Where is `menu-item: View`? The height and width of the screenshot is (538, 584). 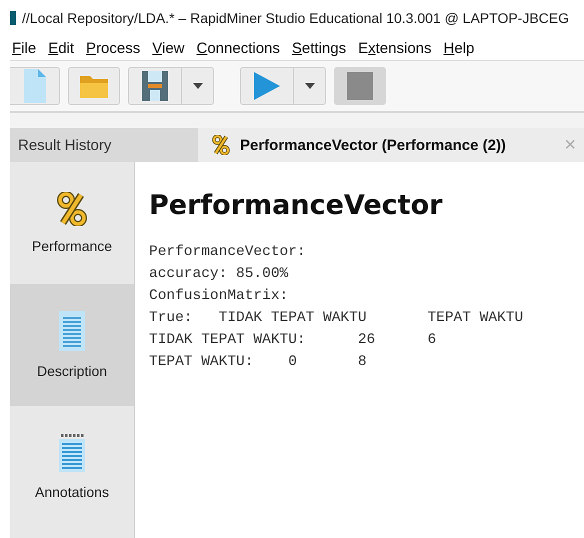 menu-item: View is located at coordinates (174, 48).